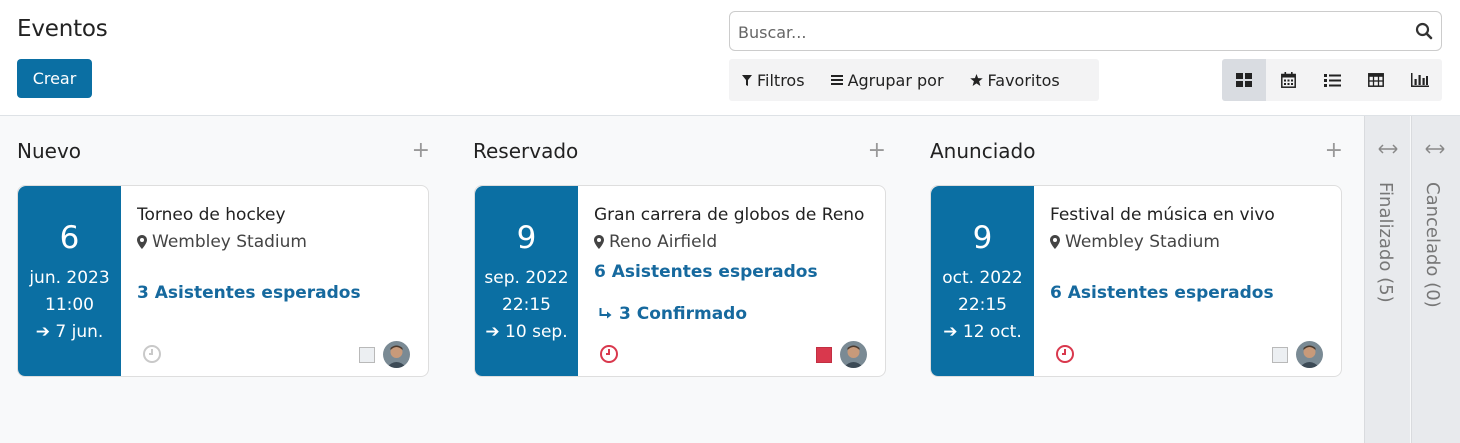  Describe the element at coordinates (211, 215) in the screenshot. I see `event-name: Torneo de hockey` at that location.